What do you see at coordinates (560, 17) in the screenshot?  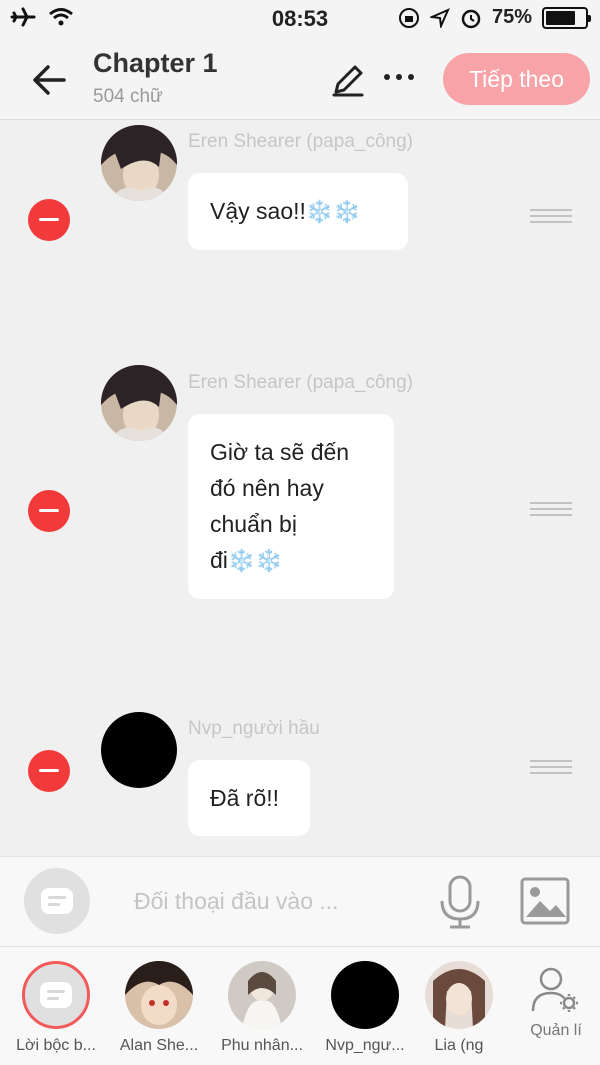 I see `battery-fill` at bounding box center [560, 17].